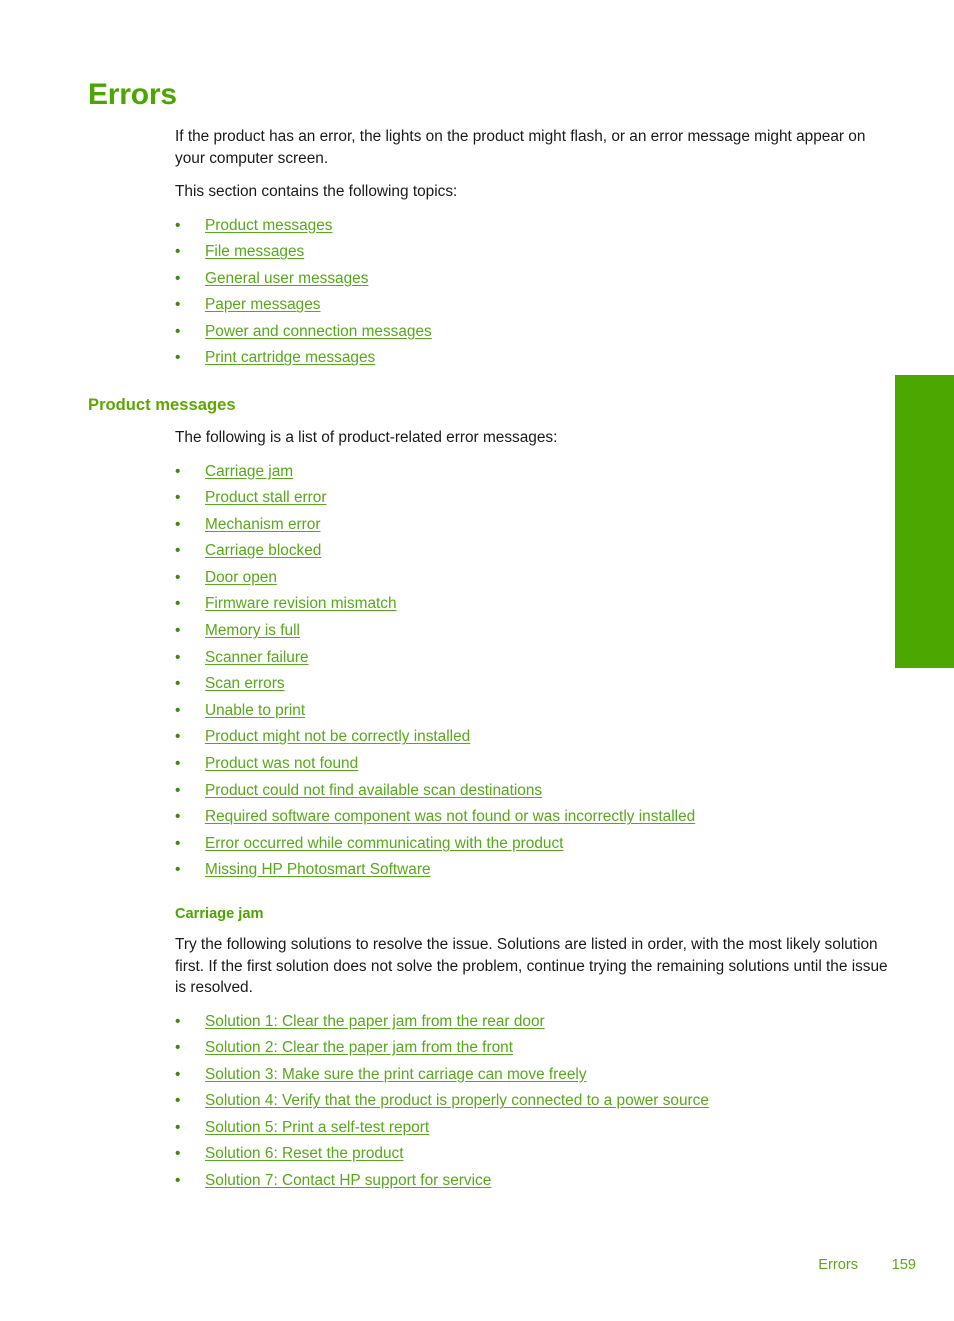  What do you see at coordinates (337, 736) in the screenshot?
I see `product-message-link: Product might not be correctly installed` at bounding box center [337, 736].